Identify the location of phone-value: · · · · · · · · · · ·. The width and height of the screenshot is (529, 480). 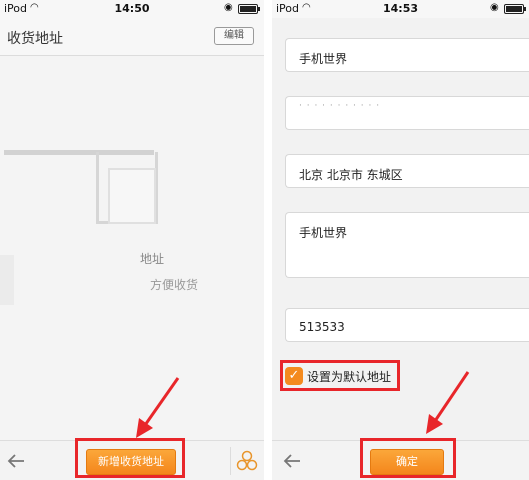
(340, 106).